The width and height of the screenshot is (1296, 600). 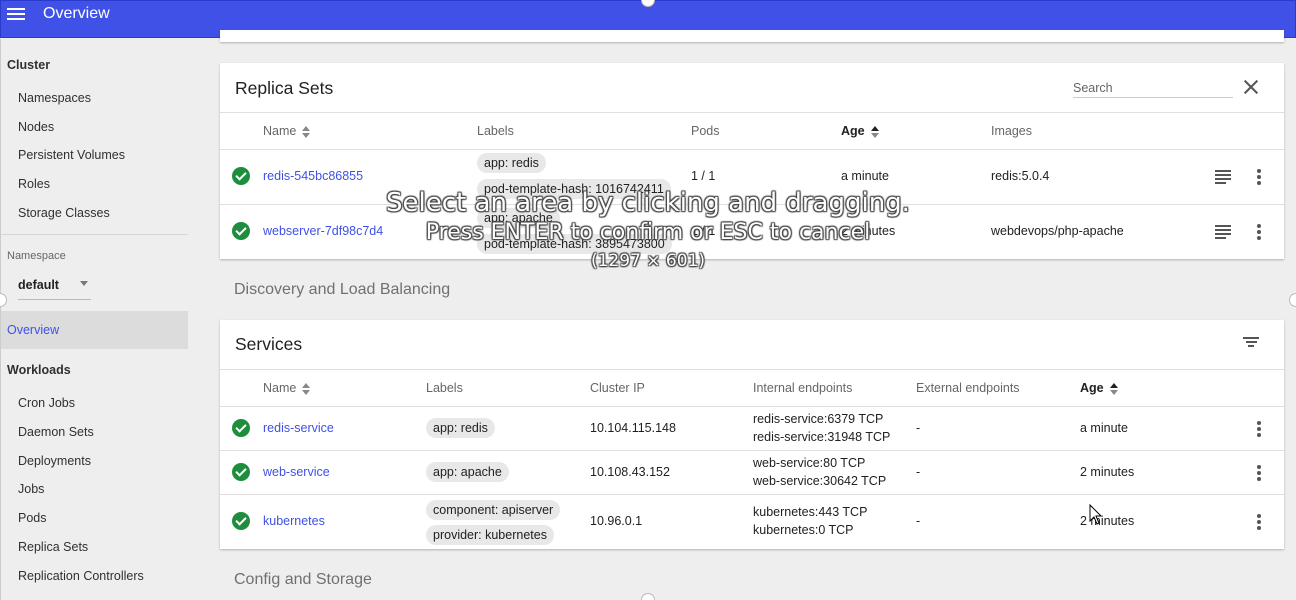 I want to click on label-chip: app: apache, so click(x=518, y=218).